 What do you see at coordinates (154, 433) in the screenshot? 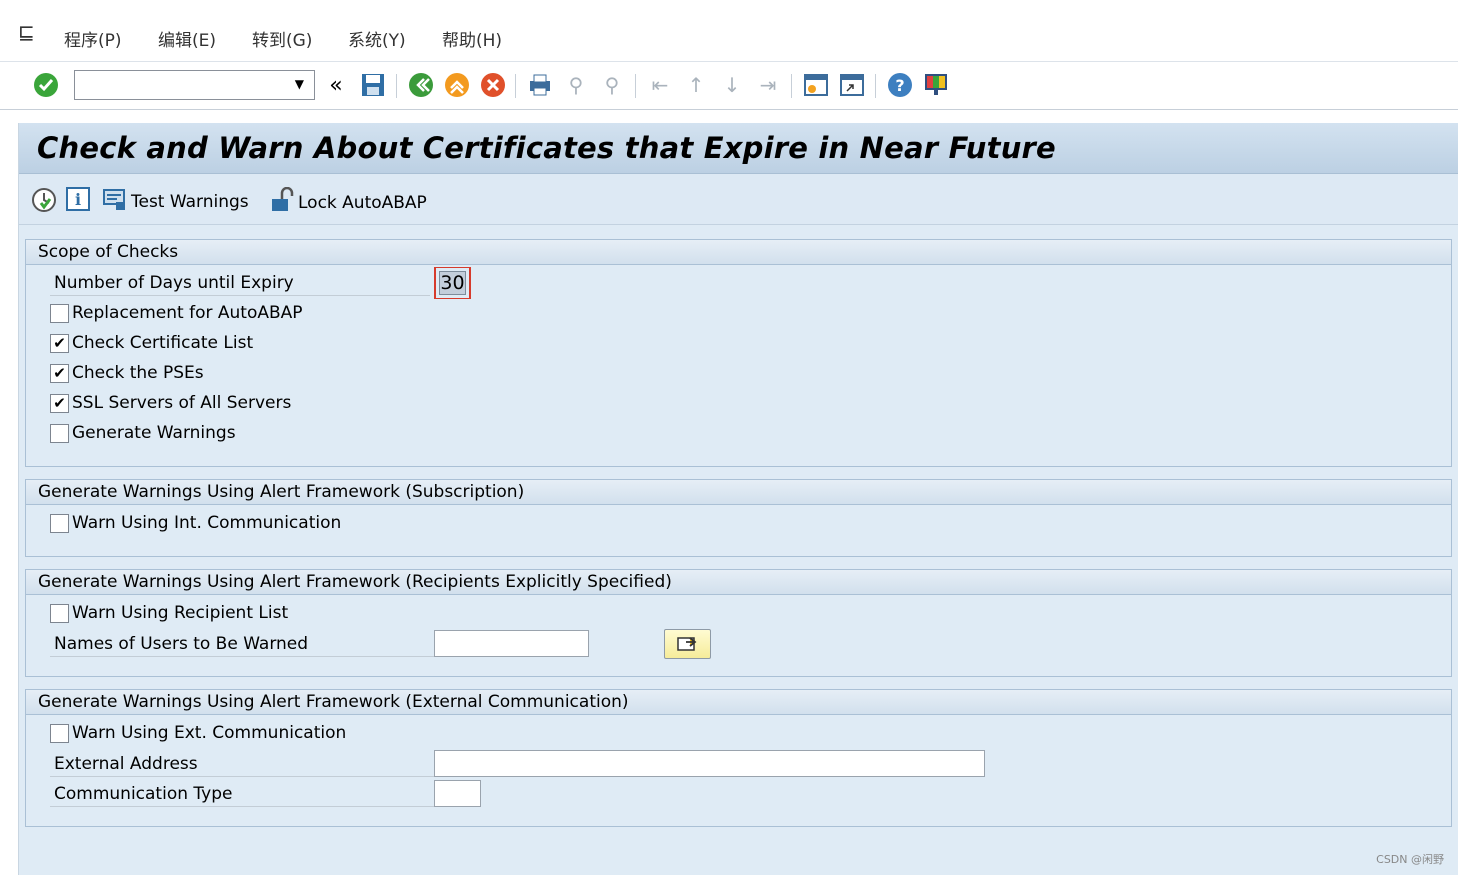
I see `generate-warnings-label: Generate Warnings` at bounding box center [154, 433].